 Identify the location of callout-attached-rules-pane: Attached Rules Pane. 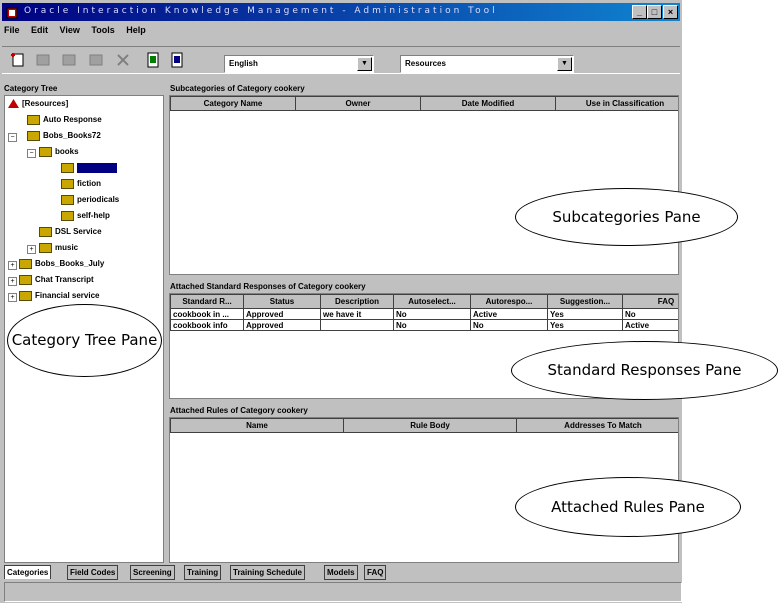
(628, 507).